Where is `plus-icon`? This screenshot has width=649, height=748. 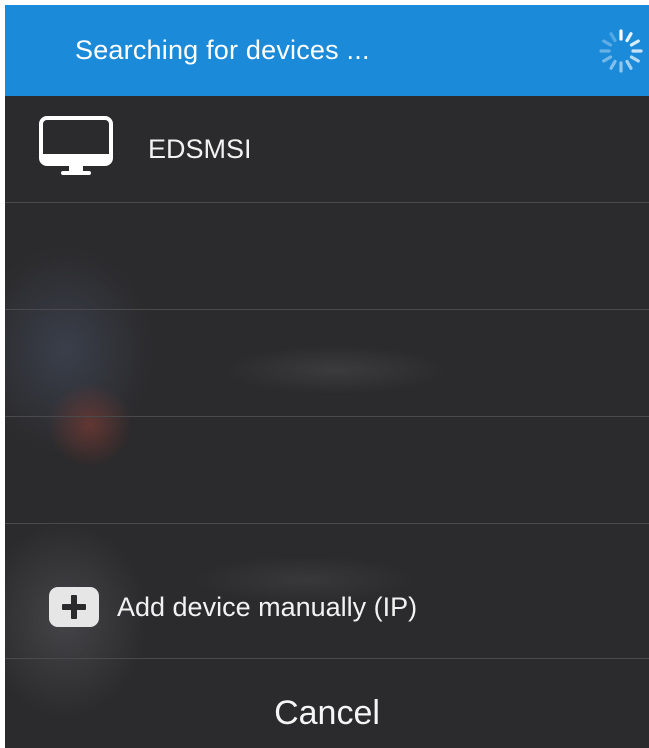 plus-icon is located at coordinates (74, 607).